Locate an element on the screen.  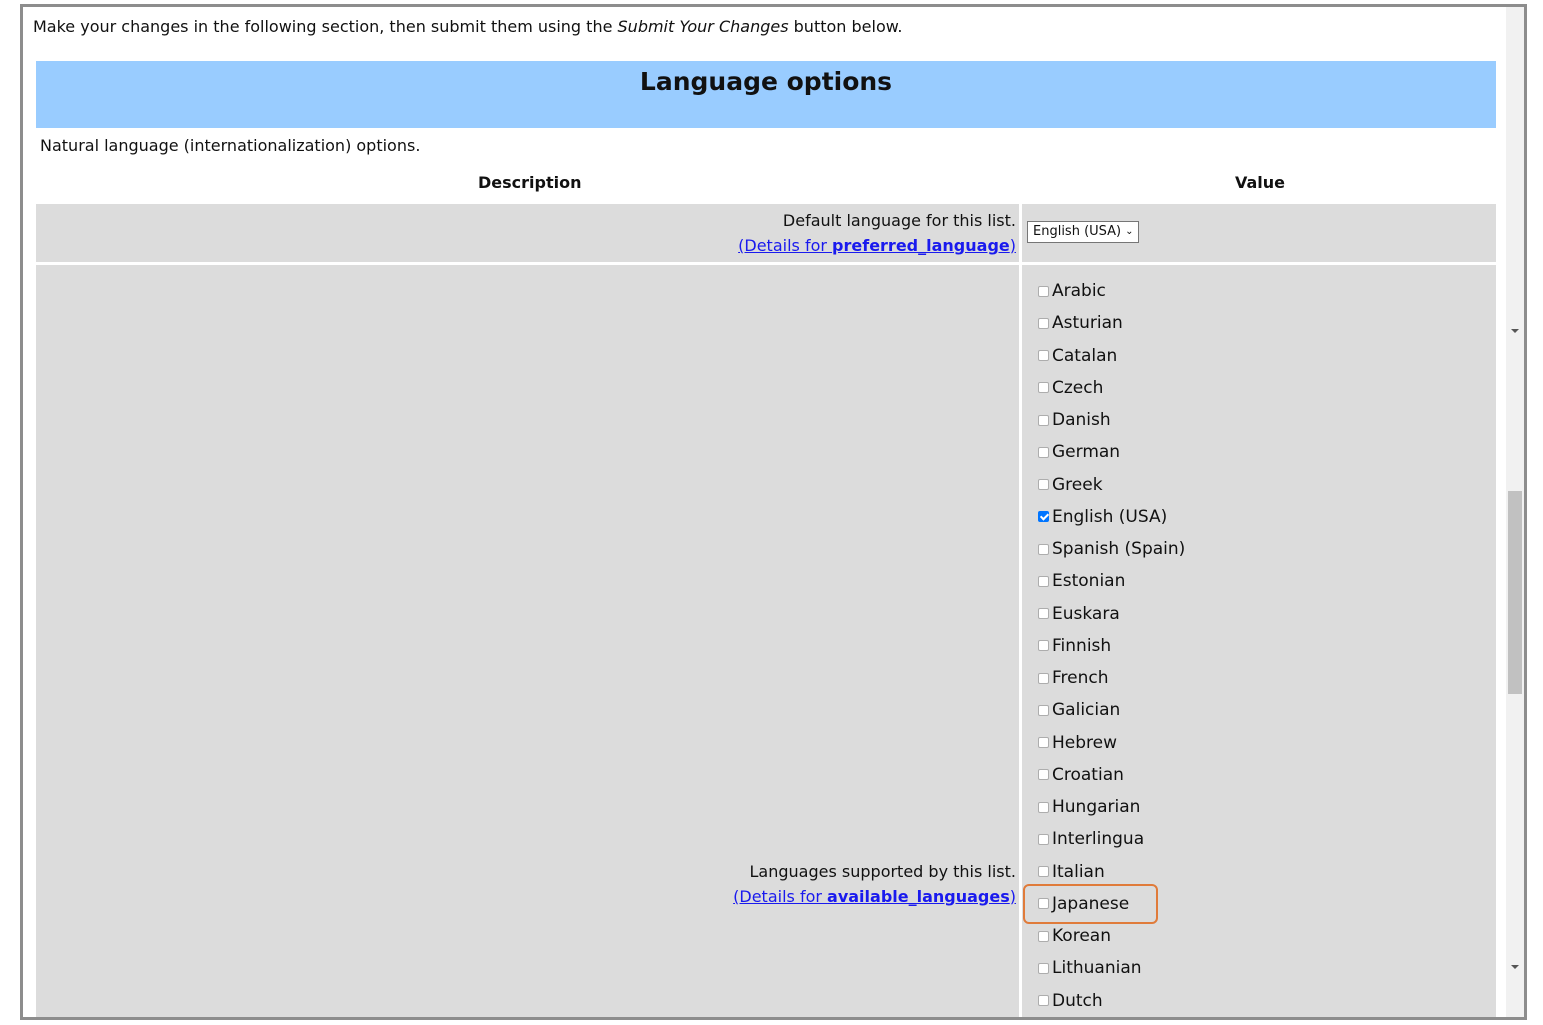
column-header-value: Value is located at coordinates (1260, 182).